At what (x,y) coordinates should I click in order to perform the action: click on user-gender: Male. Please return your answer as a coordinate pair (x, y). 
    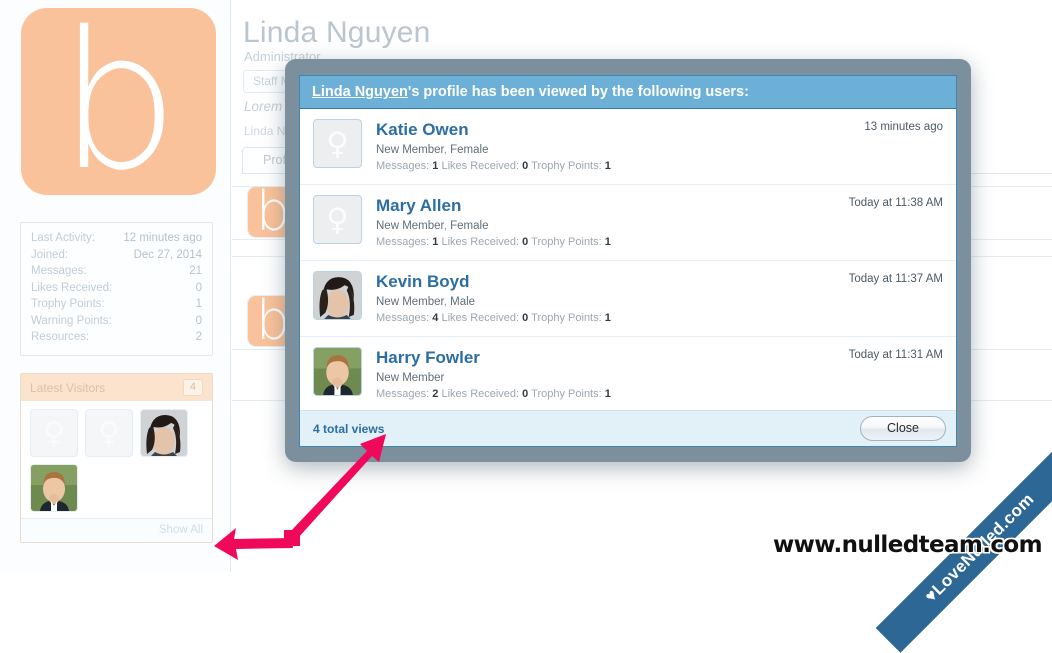
    Looking at the image, I should click on (463, 302).